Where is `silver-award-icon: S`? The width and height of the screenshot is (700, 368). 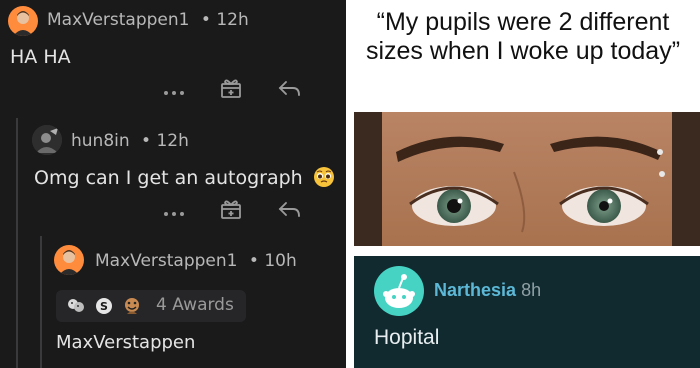 silver-award-icon: S is located at coordinates (104, 306).